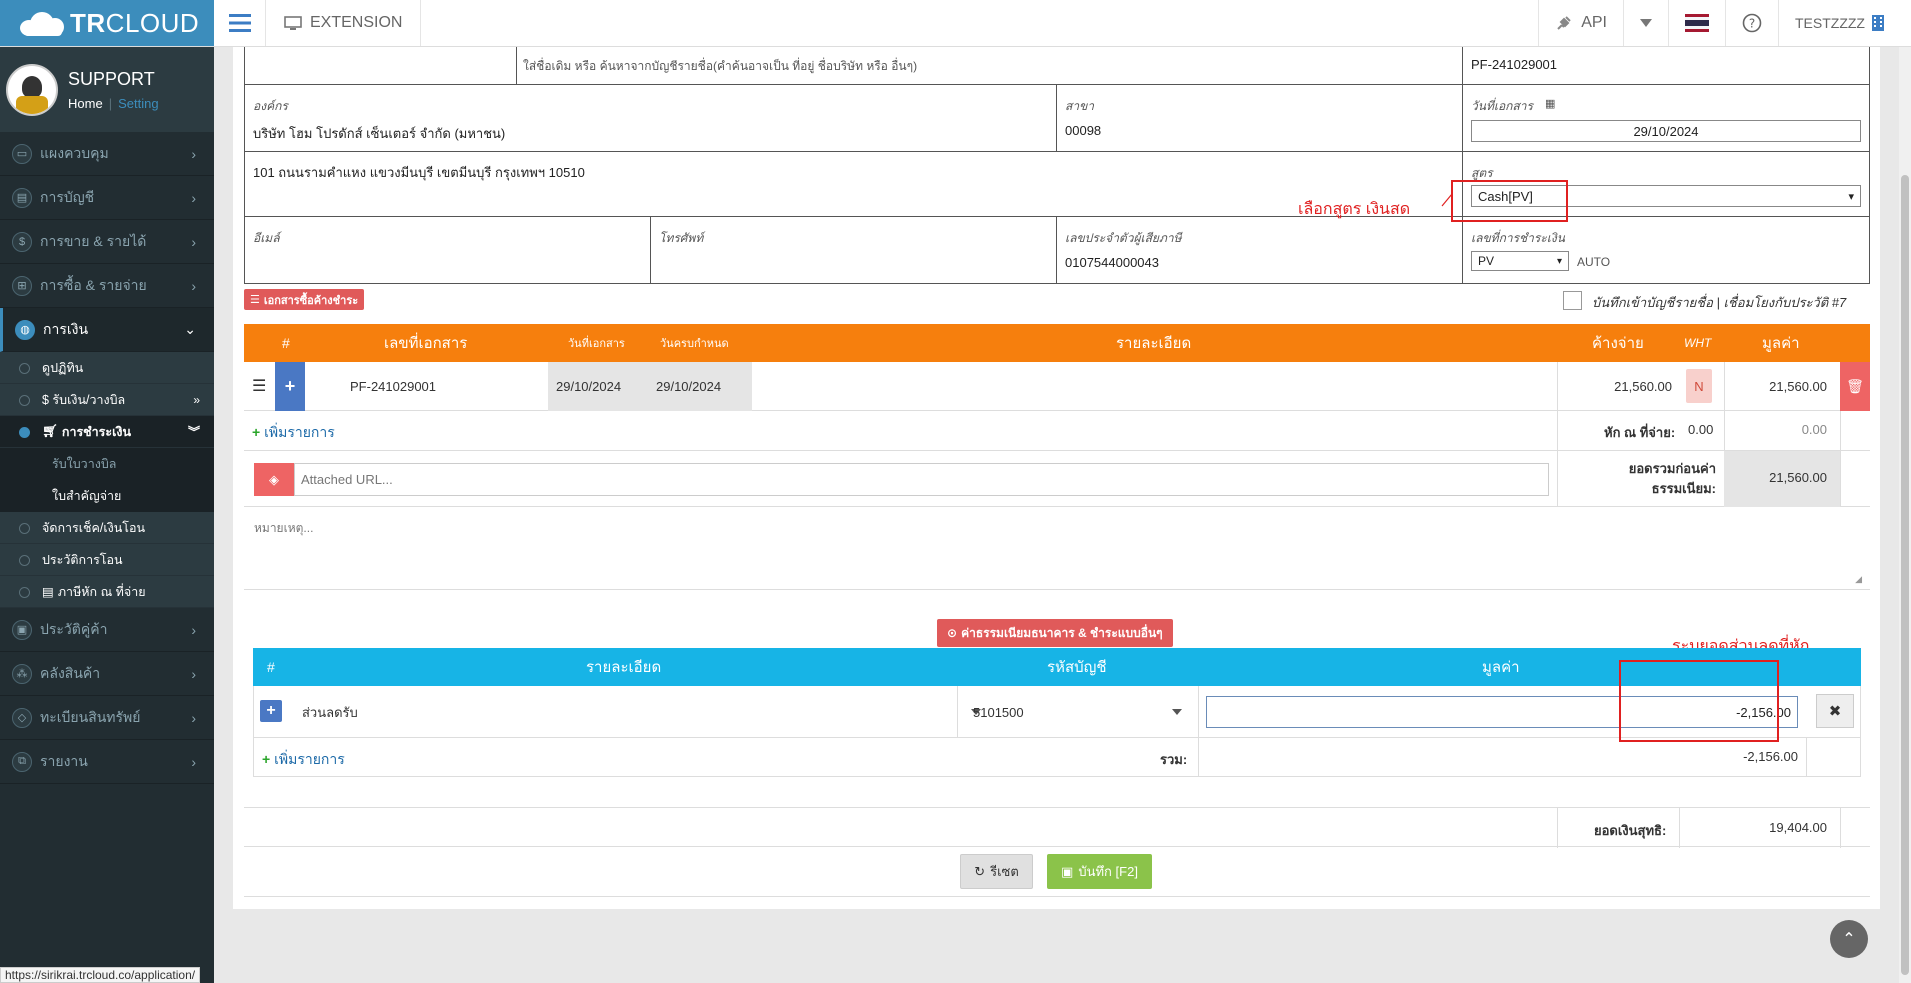 The height and width of the screenshot is (983, 1911). What do you see at coordinates (152, 22) in the screenshot?
I see `brand-name-rest: CLOUD` at bounding box center [152, 22].